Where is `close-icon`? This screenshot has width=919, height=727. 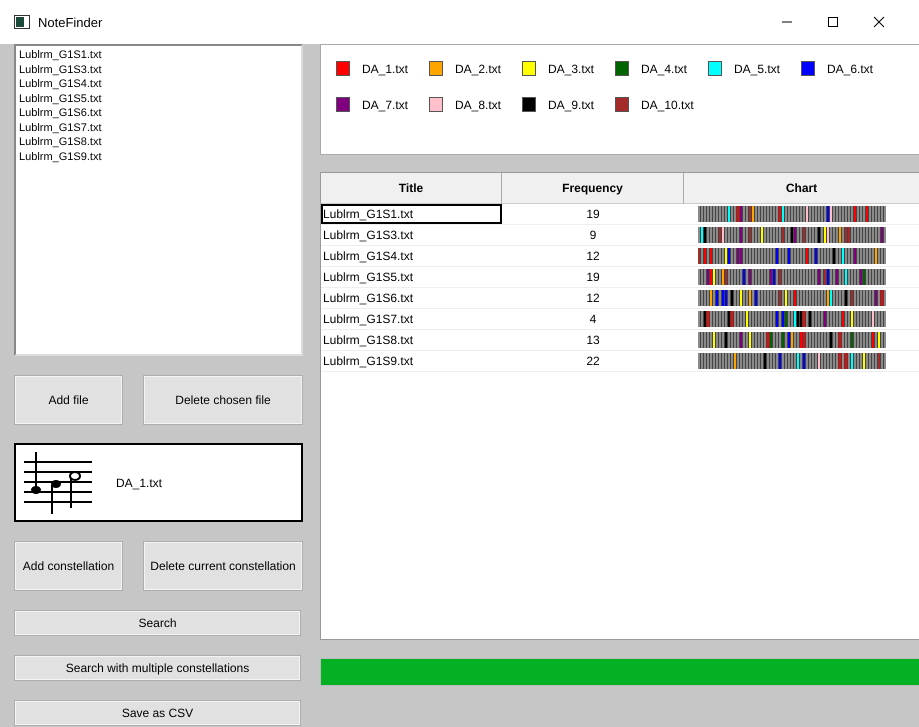
close-icon is located at coordinates (879, 22).